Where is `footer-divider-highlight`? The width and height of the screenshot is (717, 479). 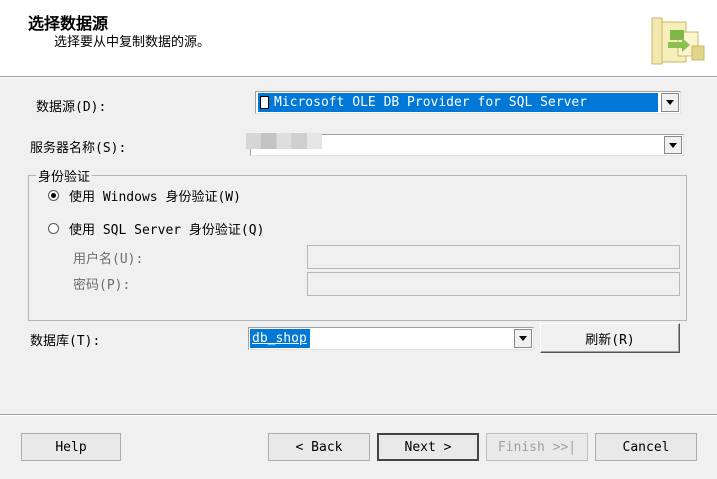
footer-divider-highlight is located at coordinates (358, 415).